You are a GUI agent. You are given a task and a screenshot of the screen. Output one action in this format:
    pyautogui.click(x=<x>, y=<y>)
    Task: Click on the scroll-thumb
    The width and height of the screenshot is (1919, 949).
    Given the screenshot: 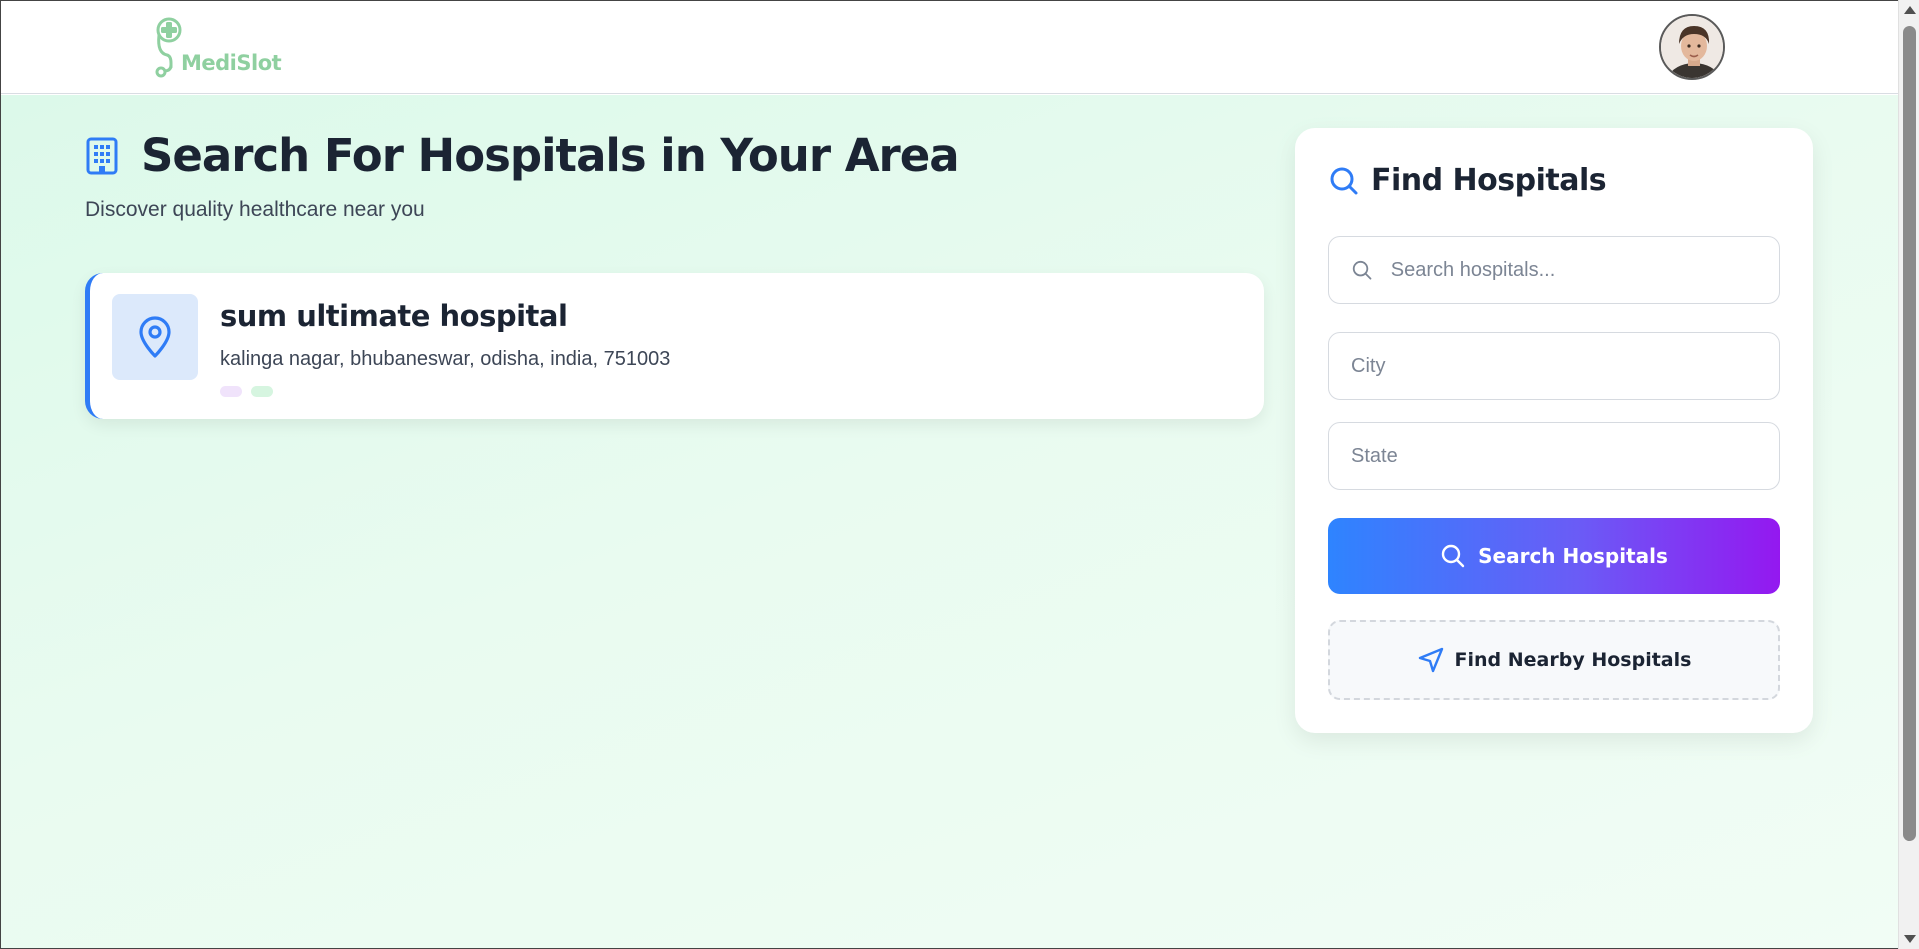 What is the action you would take?
    pyautogui.click(x=1909, y=433)
    